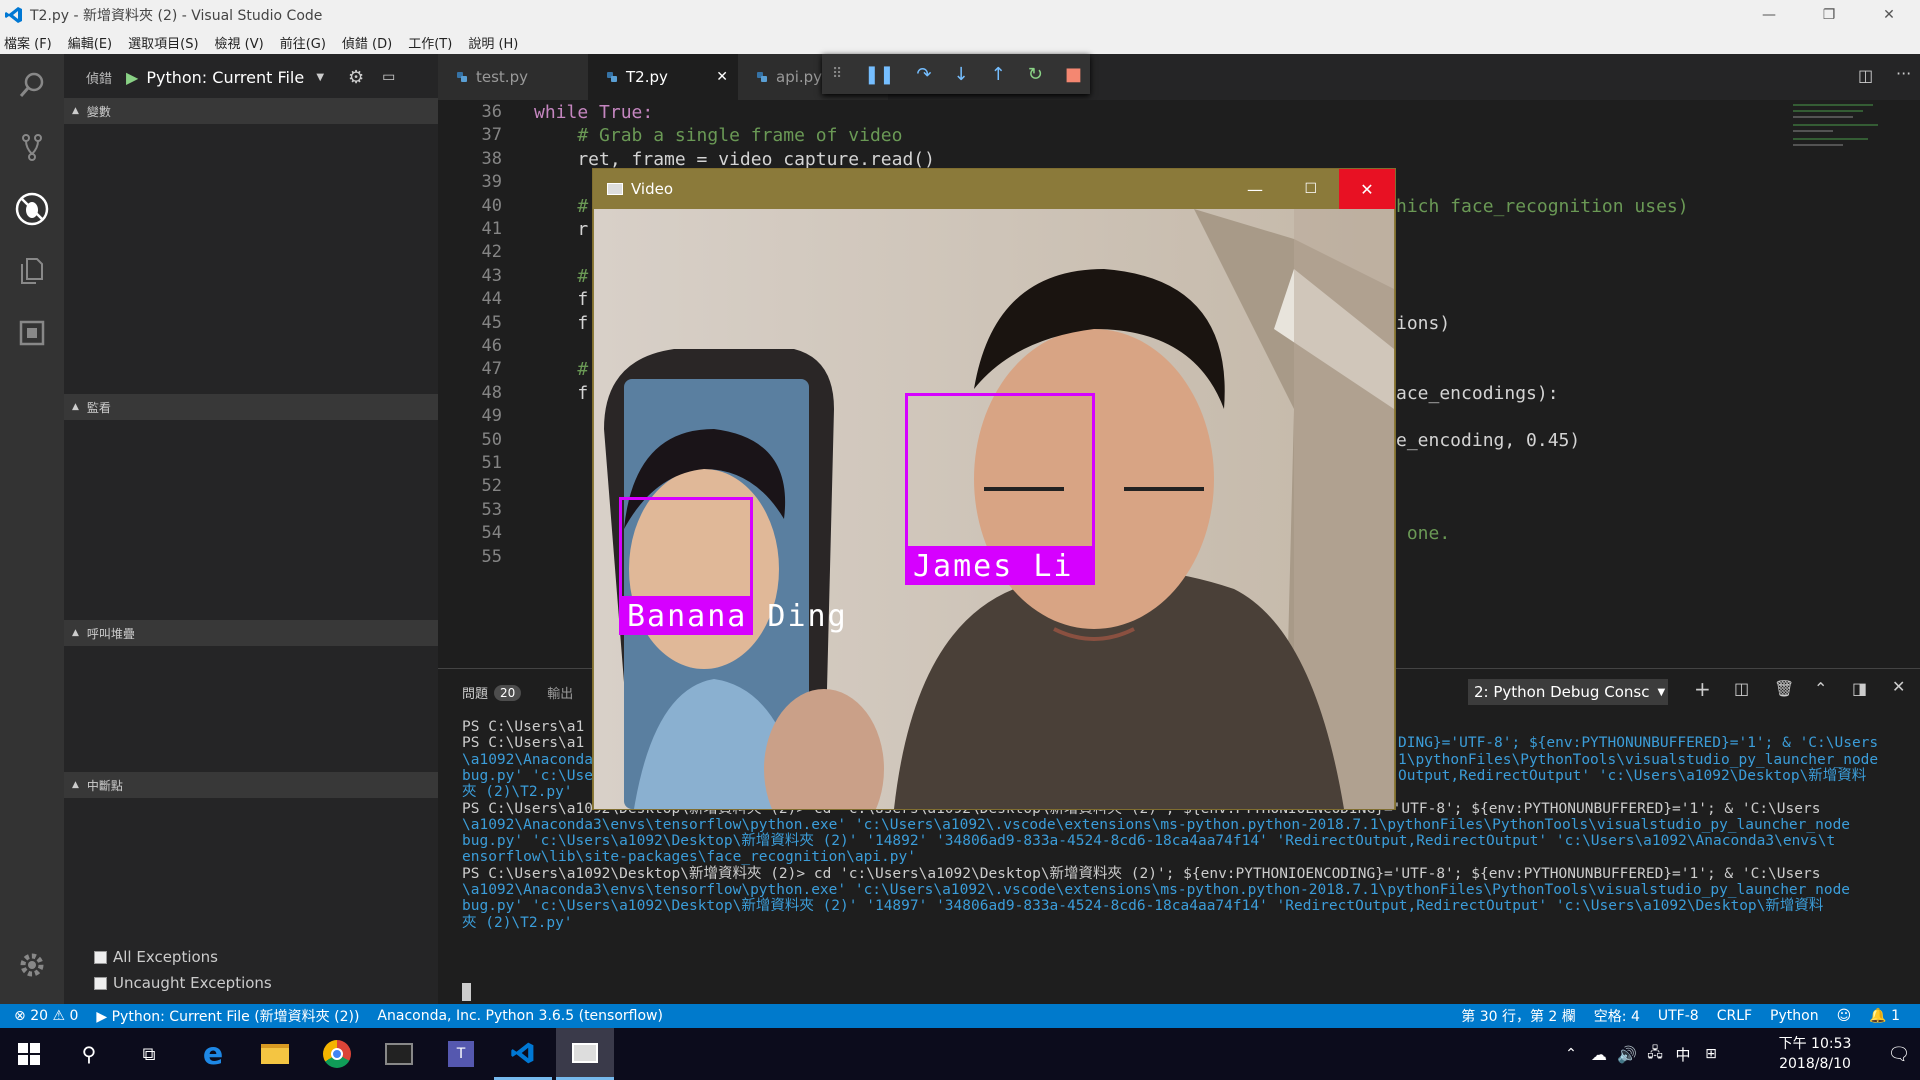  I want to click on restore-button: ❐, so click(1829, 15).